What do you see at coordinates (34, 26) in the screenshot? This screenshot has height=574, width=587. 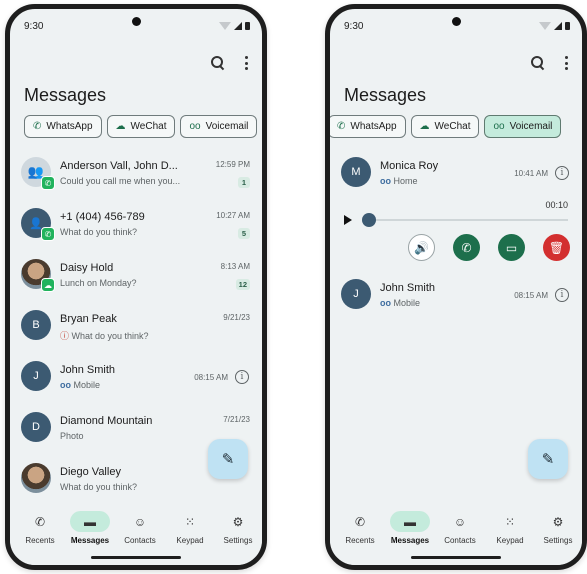 I see `status-time: 9:30` at bounding box center [34, 26].